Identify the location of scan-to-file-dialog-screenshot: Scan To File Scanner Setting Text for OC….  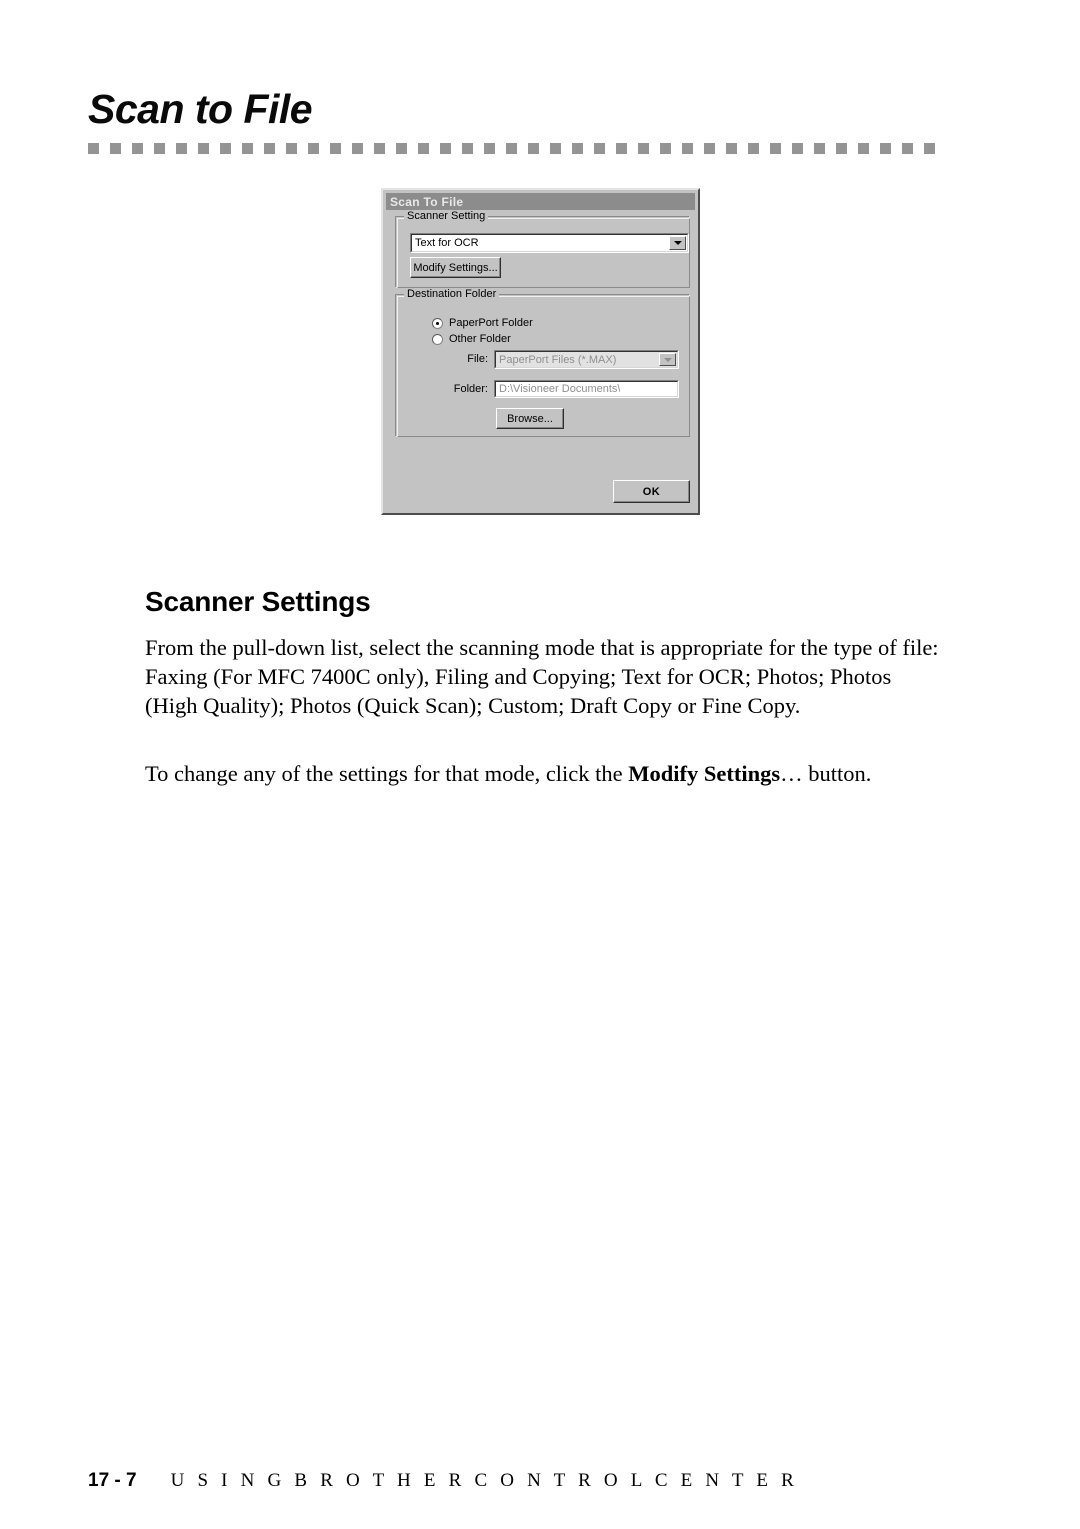
(540, 351).